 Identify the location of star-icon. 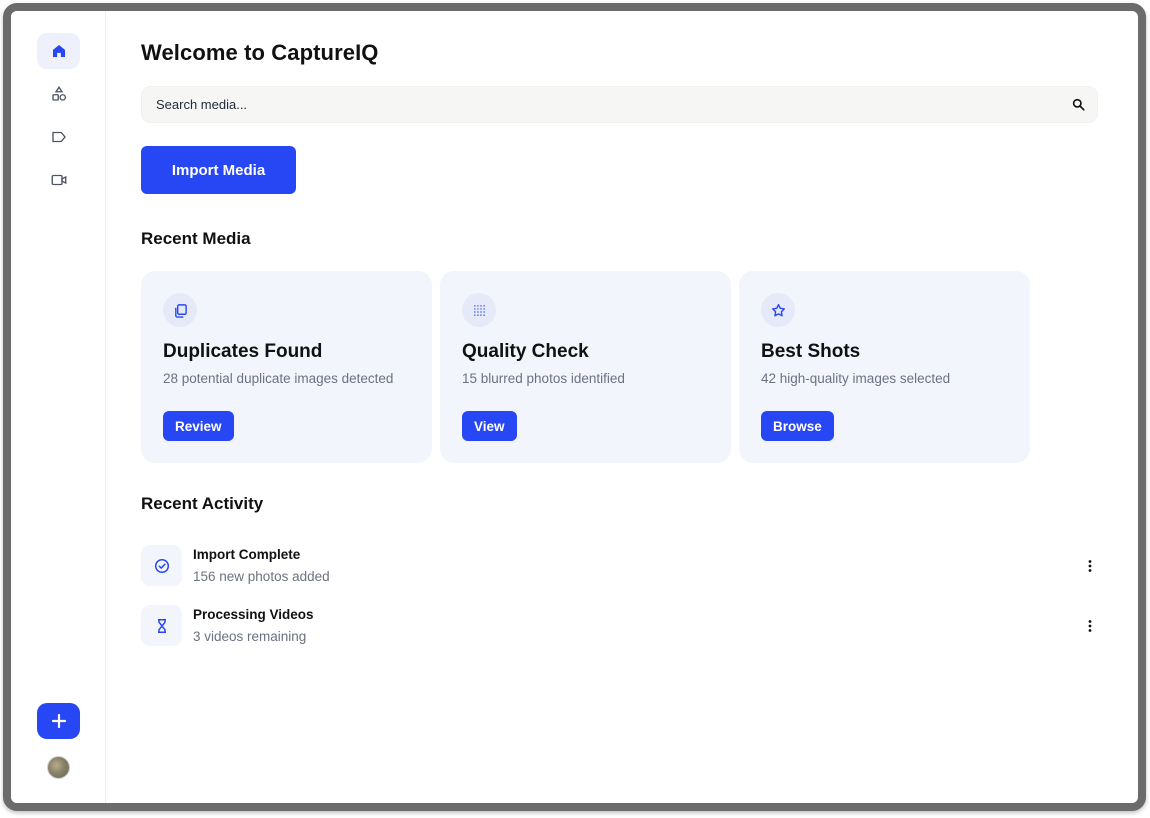
(778, 309).